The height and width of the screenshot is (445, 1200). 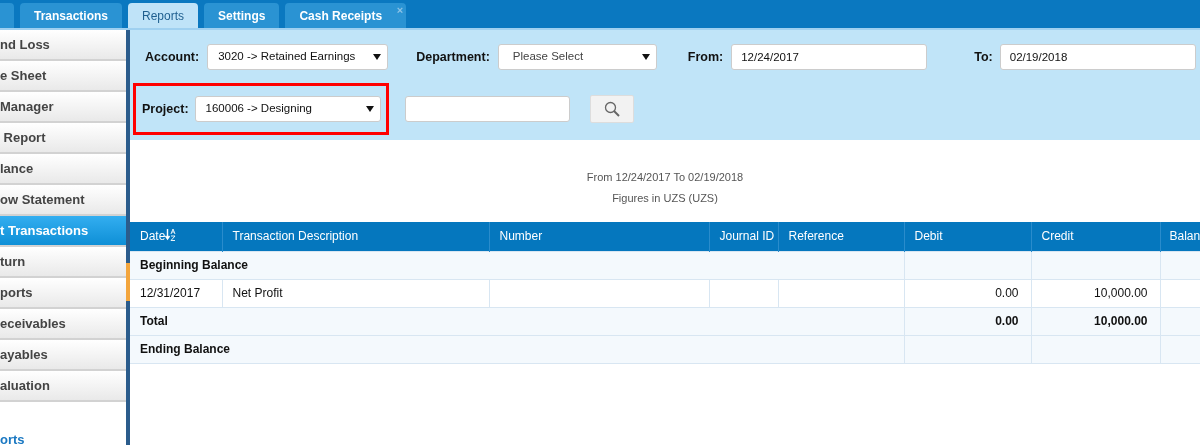 I want to click on splitter-handle, so click(x=128, y=282).